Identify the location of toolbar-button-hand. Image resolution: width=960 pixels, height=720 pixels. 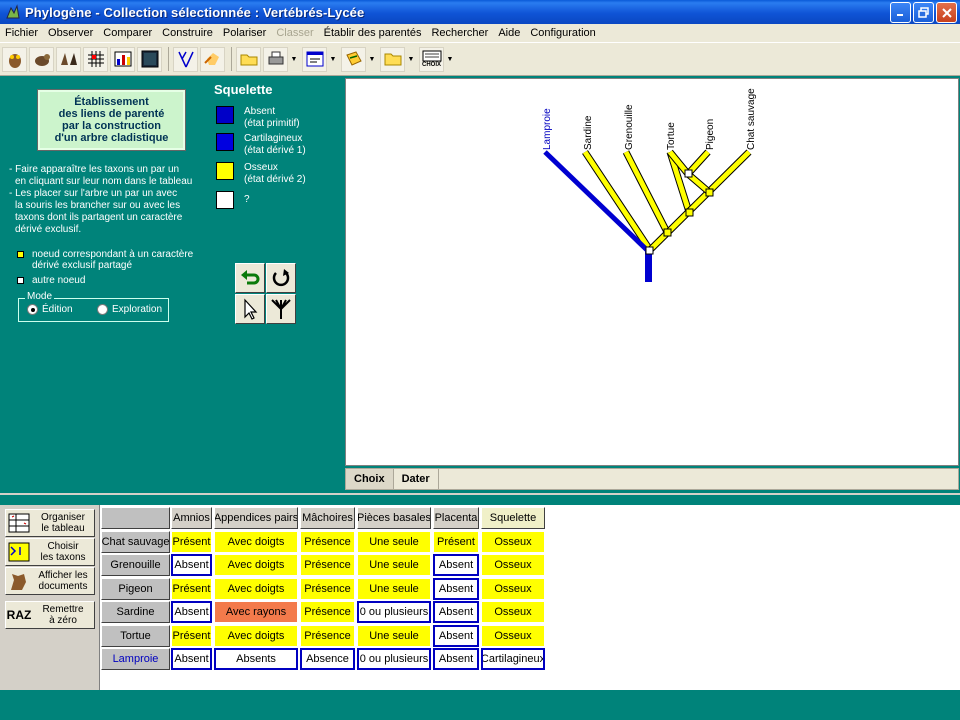
(212, 59).